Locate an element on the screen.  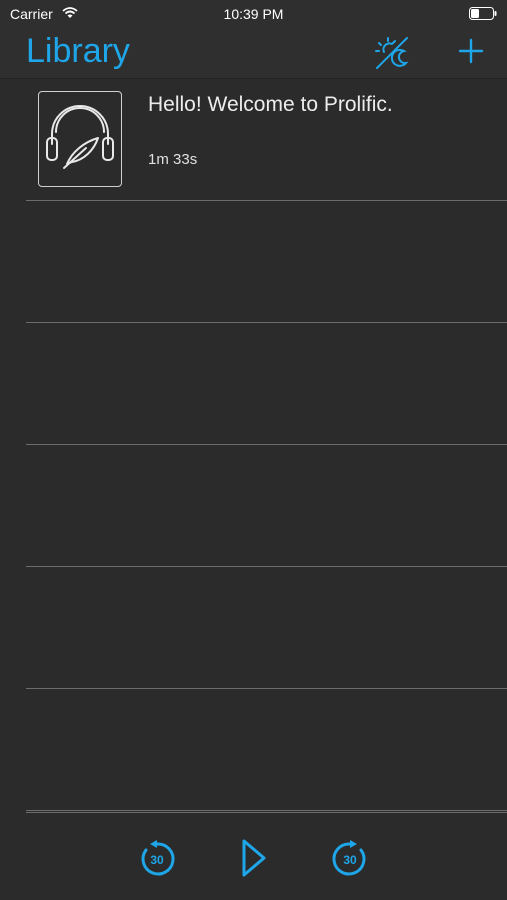
battery-icon is located at coordinates (483, 16).